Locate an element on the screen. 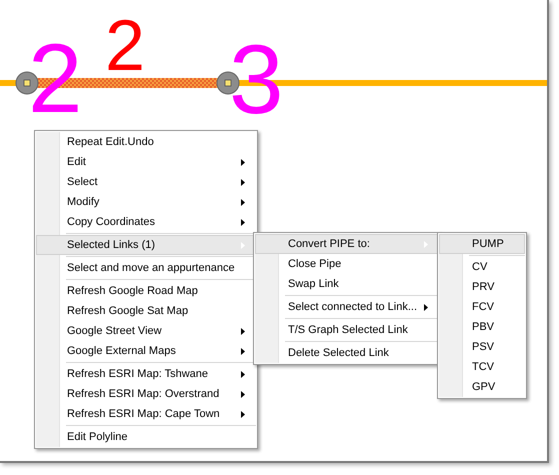  menu-item: Close Pipe is located at coordinates (347, 264).